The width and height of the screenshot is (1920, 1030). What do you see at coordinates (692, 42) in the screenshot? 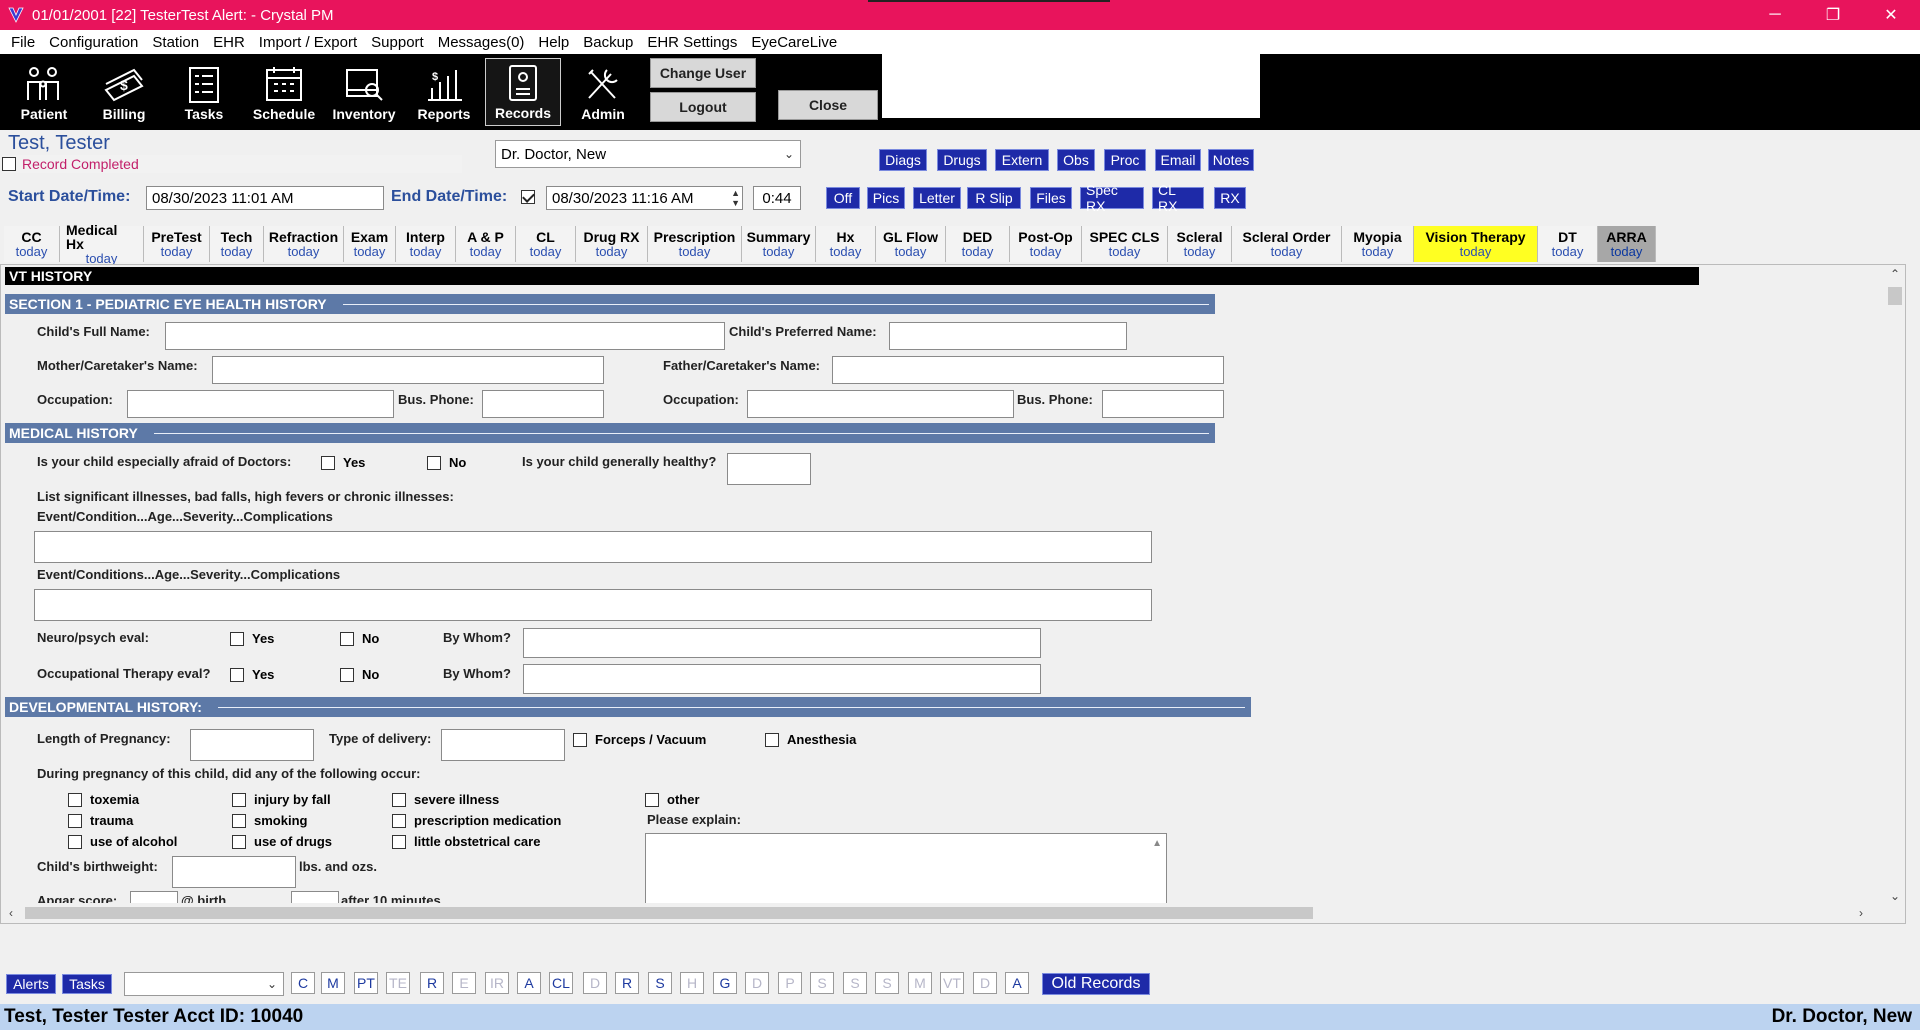
I see `menu-ehr-settings: EHR Settings` at bounding box center [692, 42].